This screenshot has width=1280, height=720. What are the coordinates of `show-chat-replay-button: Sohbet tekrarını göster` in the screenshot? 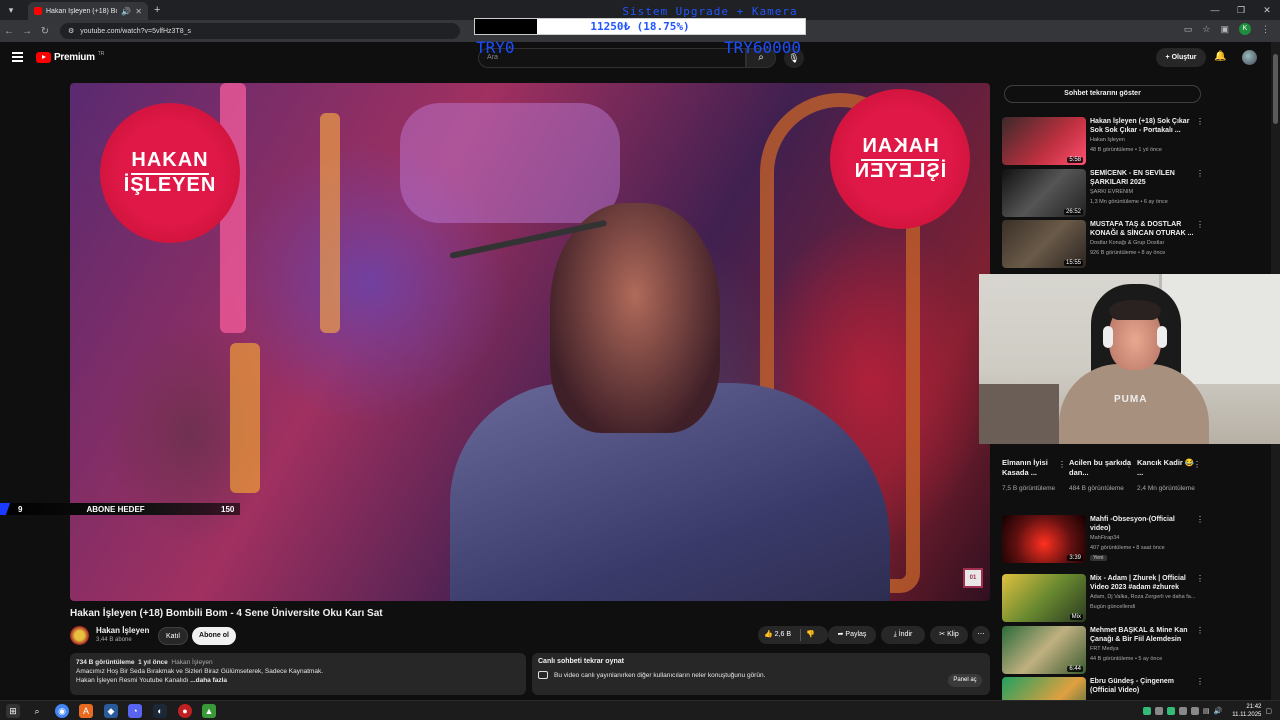 It's located at (1102, 94).